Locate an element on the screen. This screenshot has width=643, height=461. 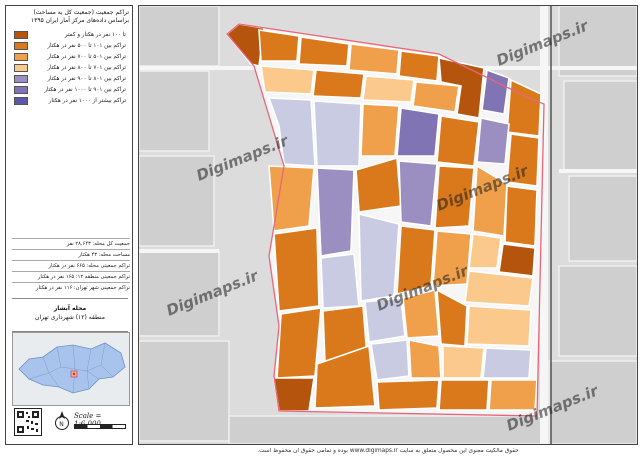
region-box: محله آبشار منطقه (۱۲) شهرداری تهران is located at coordinates (70, 315).